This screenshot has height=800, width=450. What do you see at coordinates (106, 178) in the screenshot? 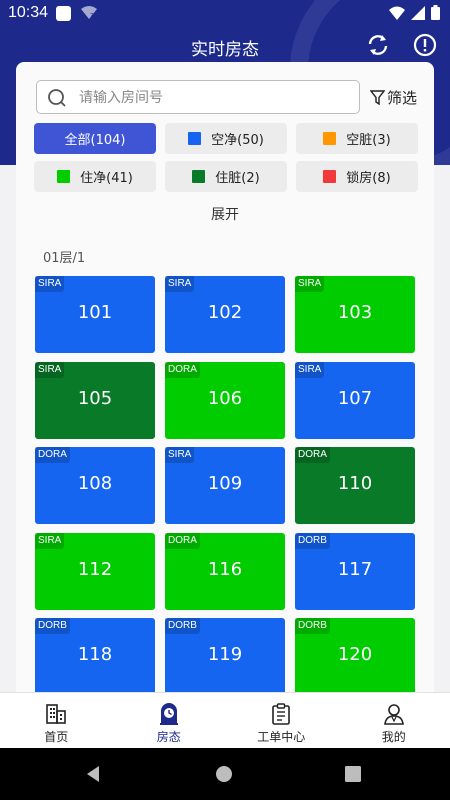
I see `chip-label: 住净(41)` at bounding box center [106, 178].